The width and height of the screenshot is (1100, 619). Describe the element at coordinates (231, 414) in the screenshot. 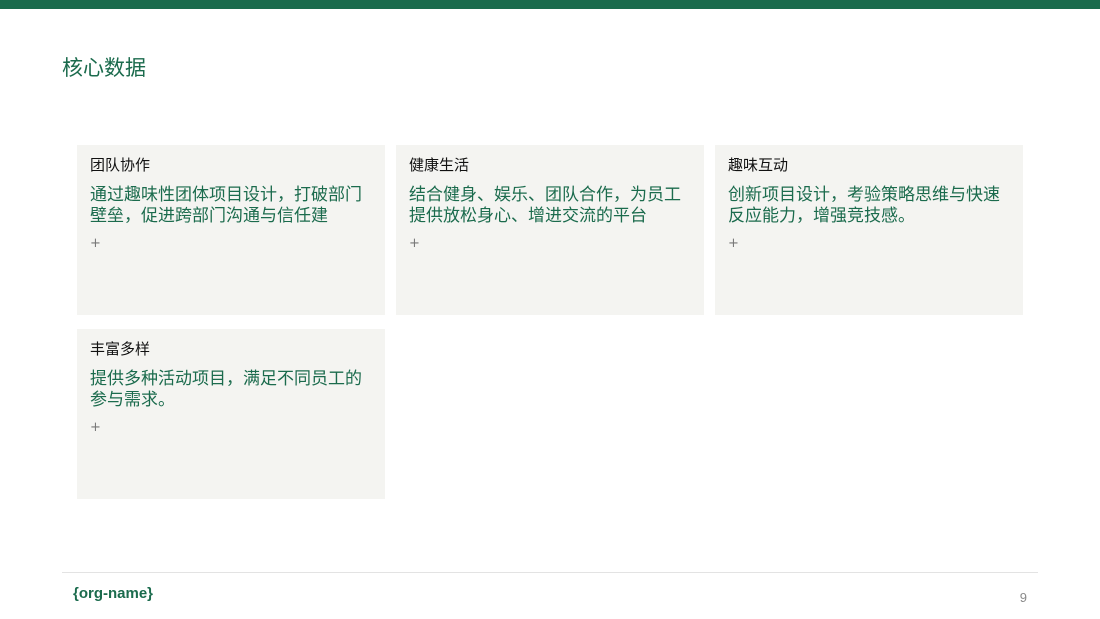

I see `feature-card-variety: 丰富多样 提供多种活动项目，满足不同员工的参与需求。 +` at that location.